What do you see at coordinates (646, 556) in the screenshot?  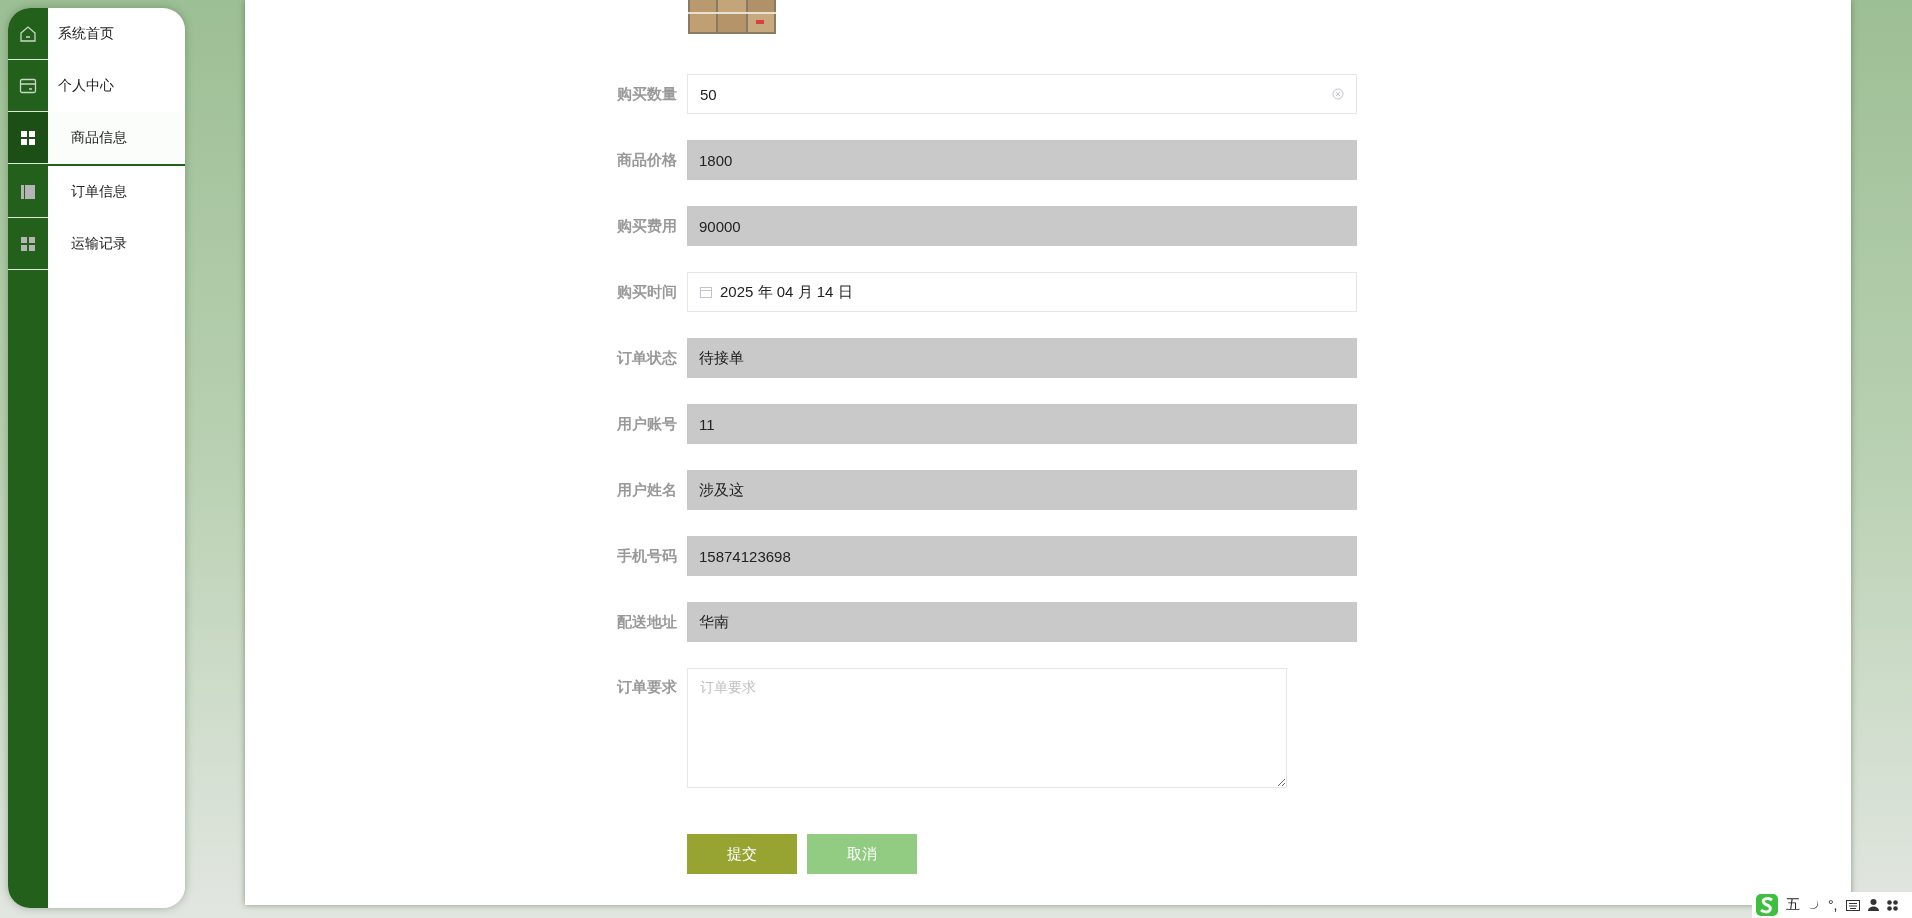 I see `field-label: 手机号码` at bounding box center [646, 556].